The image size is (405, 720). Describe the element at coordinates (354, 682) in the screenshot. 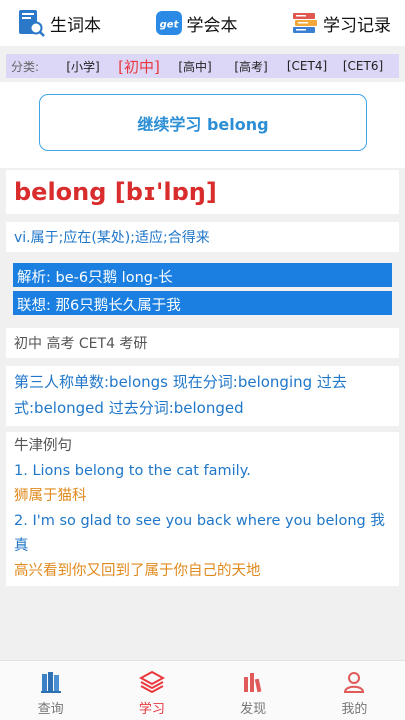

I see `person-icon` at that location.